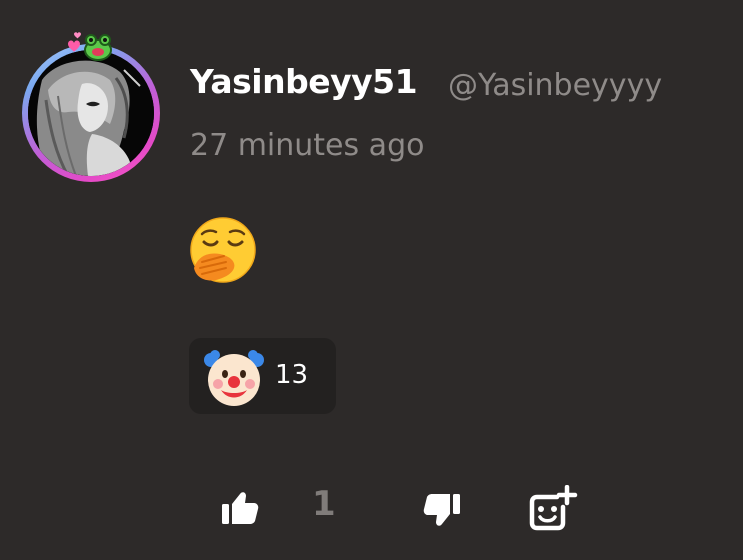  I want to click on add-reaction-button, so click(553, 509).